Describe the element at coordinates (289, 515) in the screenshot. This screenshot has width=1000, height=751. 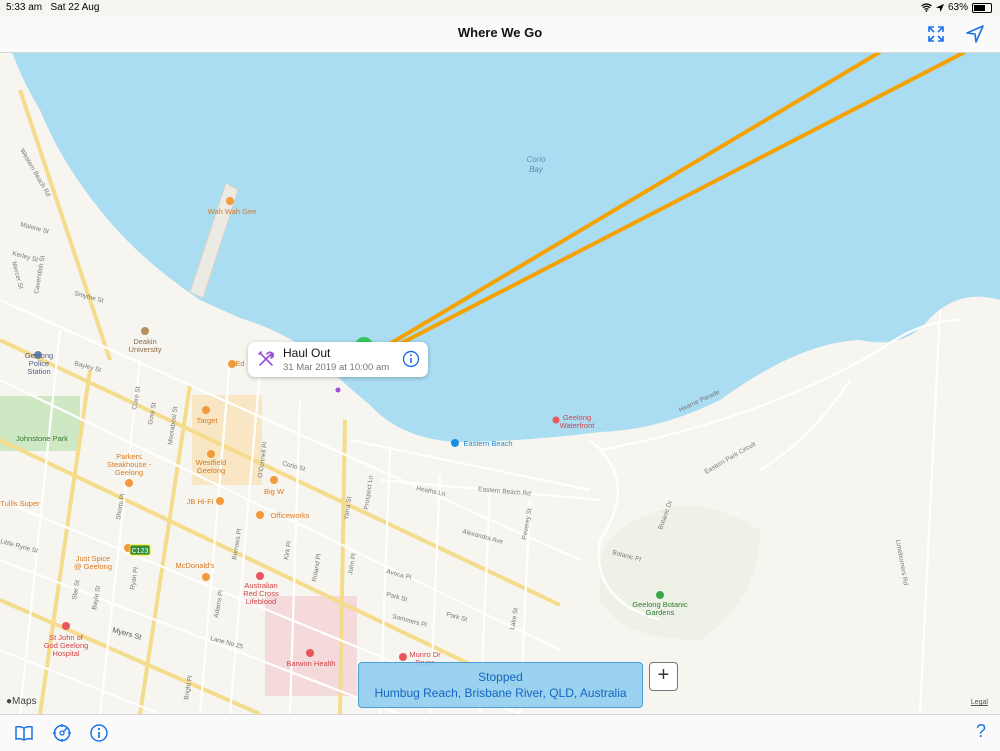
I see `poi-label-officeworks: Officeworks` at that location.